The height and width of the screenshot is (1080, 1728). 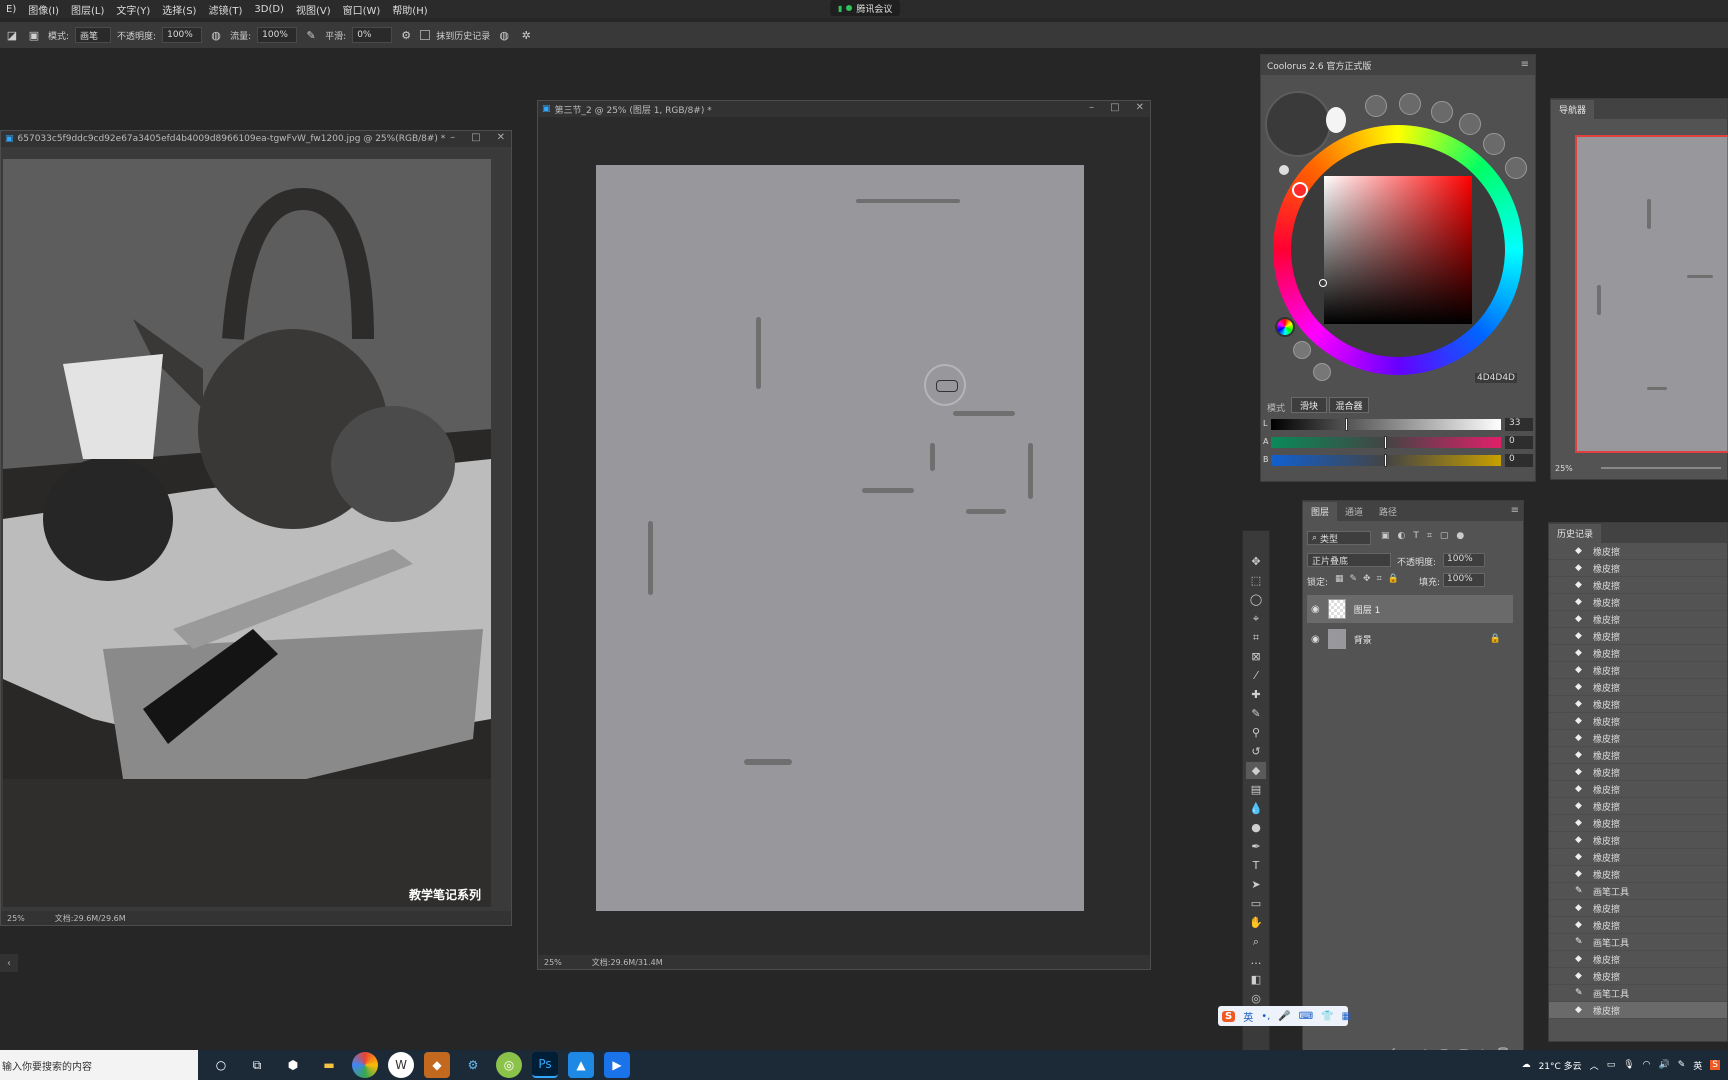 What do you see at coordinates (313, 9) in the screenshot?
I see `menu-view: 视图(V)` at bounding box center [313, 9].